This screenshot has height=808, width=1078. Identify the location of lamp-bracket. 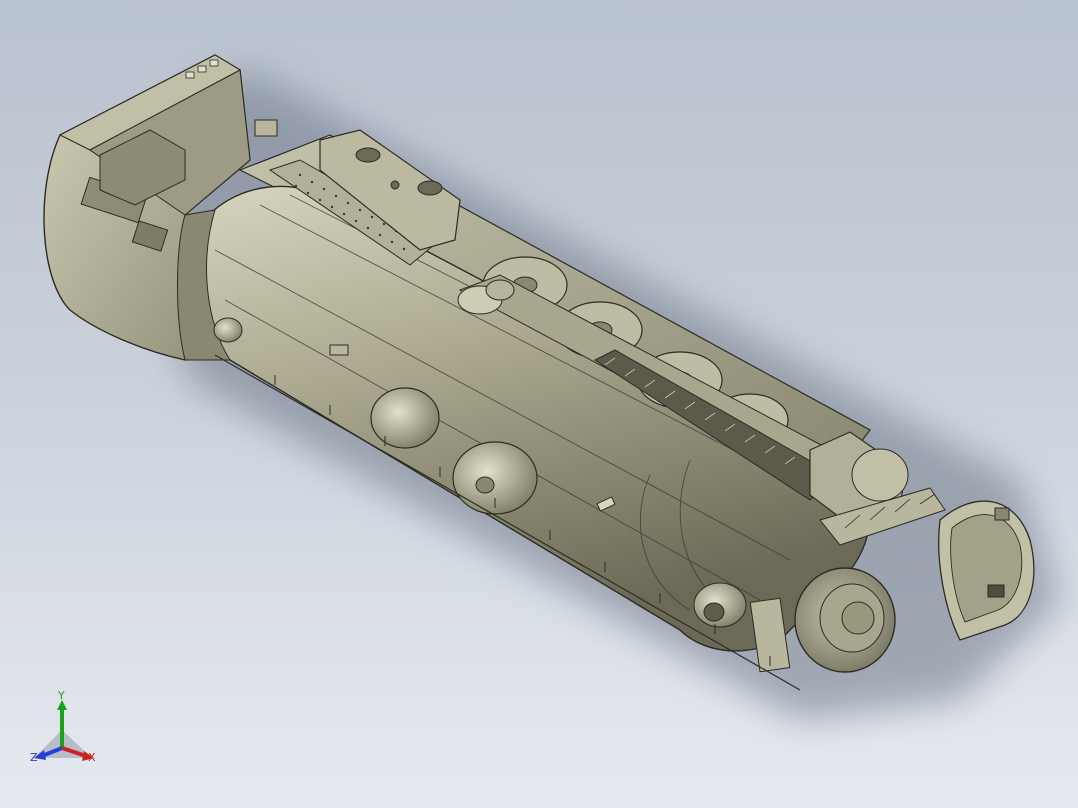
(339, 350).